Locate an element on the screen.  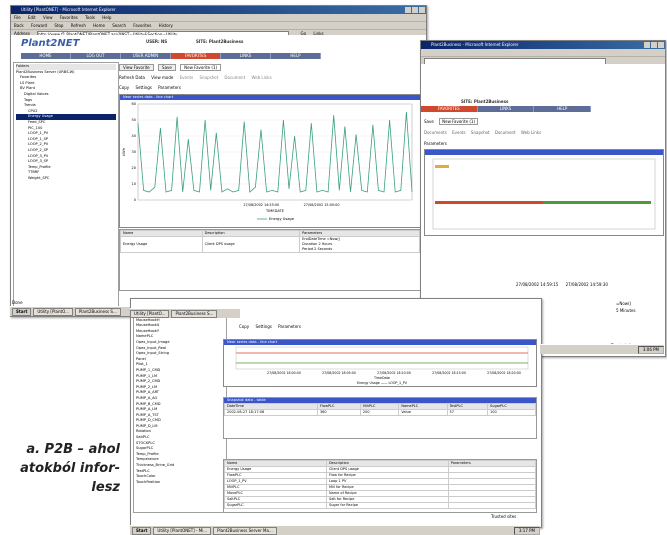
home-button: Home is located at coordinates (99, 25).